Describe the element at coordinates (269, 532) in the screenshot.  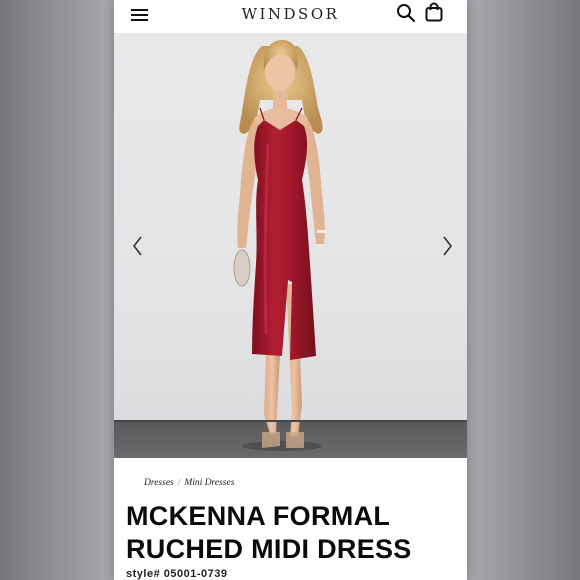
I see `product-title: MCKENNA FORMAL RUCHED MIDI DRESS` at that location.